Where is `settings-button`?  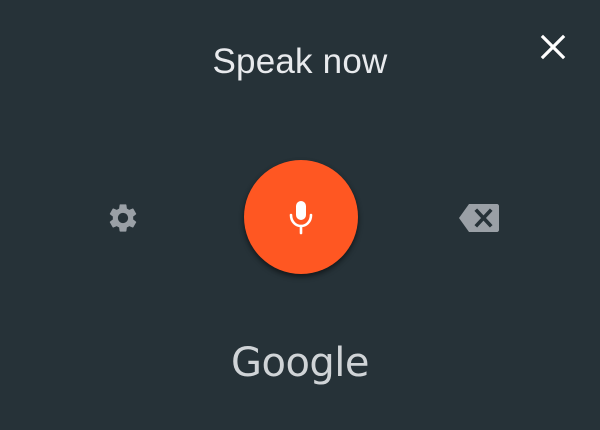 settings-button is located at coordinates (123, 218).